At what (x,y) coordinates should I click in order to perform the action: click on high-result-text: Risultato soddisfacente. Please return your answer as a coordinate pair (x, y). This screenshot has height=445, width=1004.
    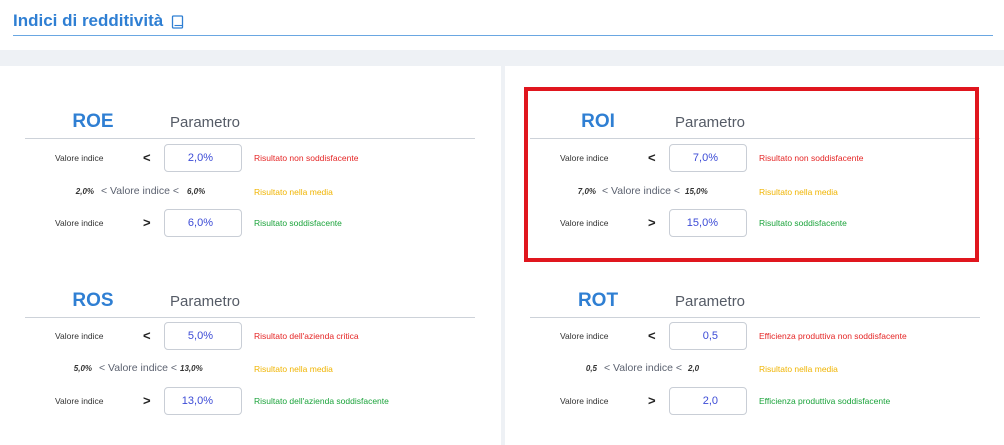
    Looking at the image, I should click on (298, 223).